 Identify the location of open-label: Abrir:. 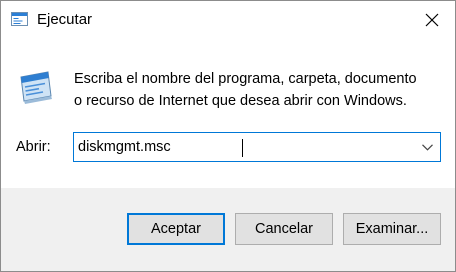
(33, 147).